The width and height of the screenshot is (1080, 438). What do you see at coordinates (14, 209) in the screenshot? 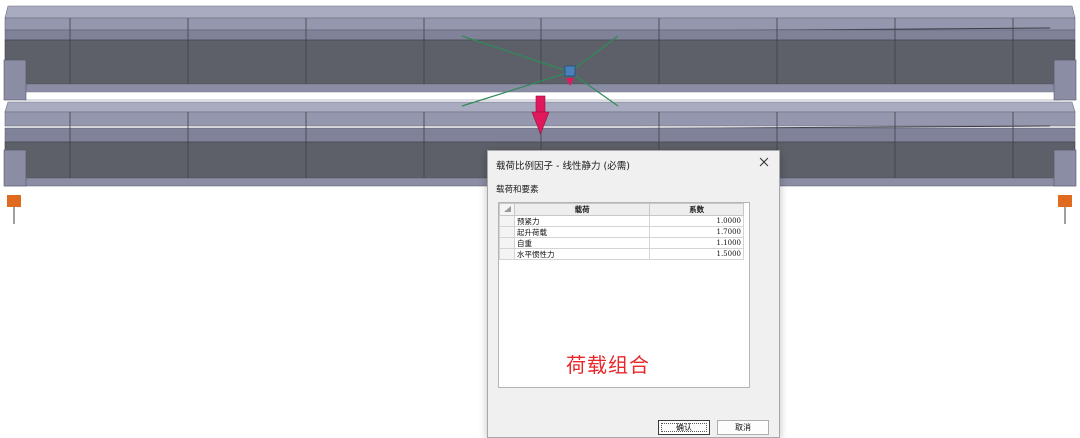
I see `left-support-icon` at bounding box center [14, 209].